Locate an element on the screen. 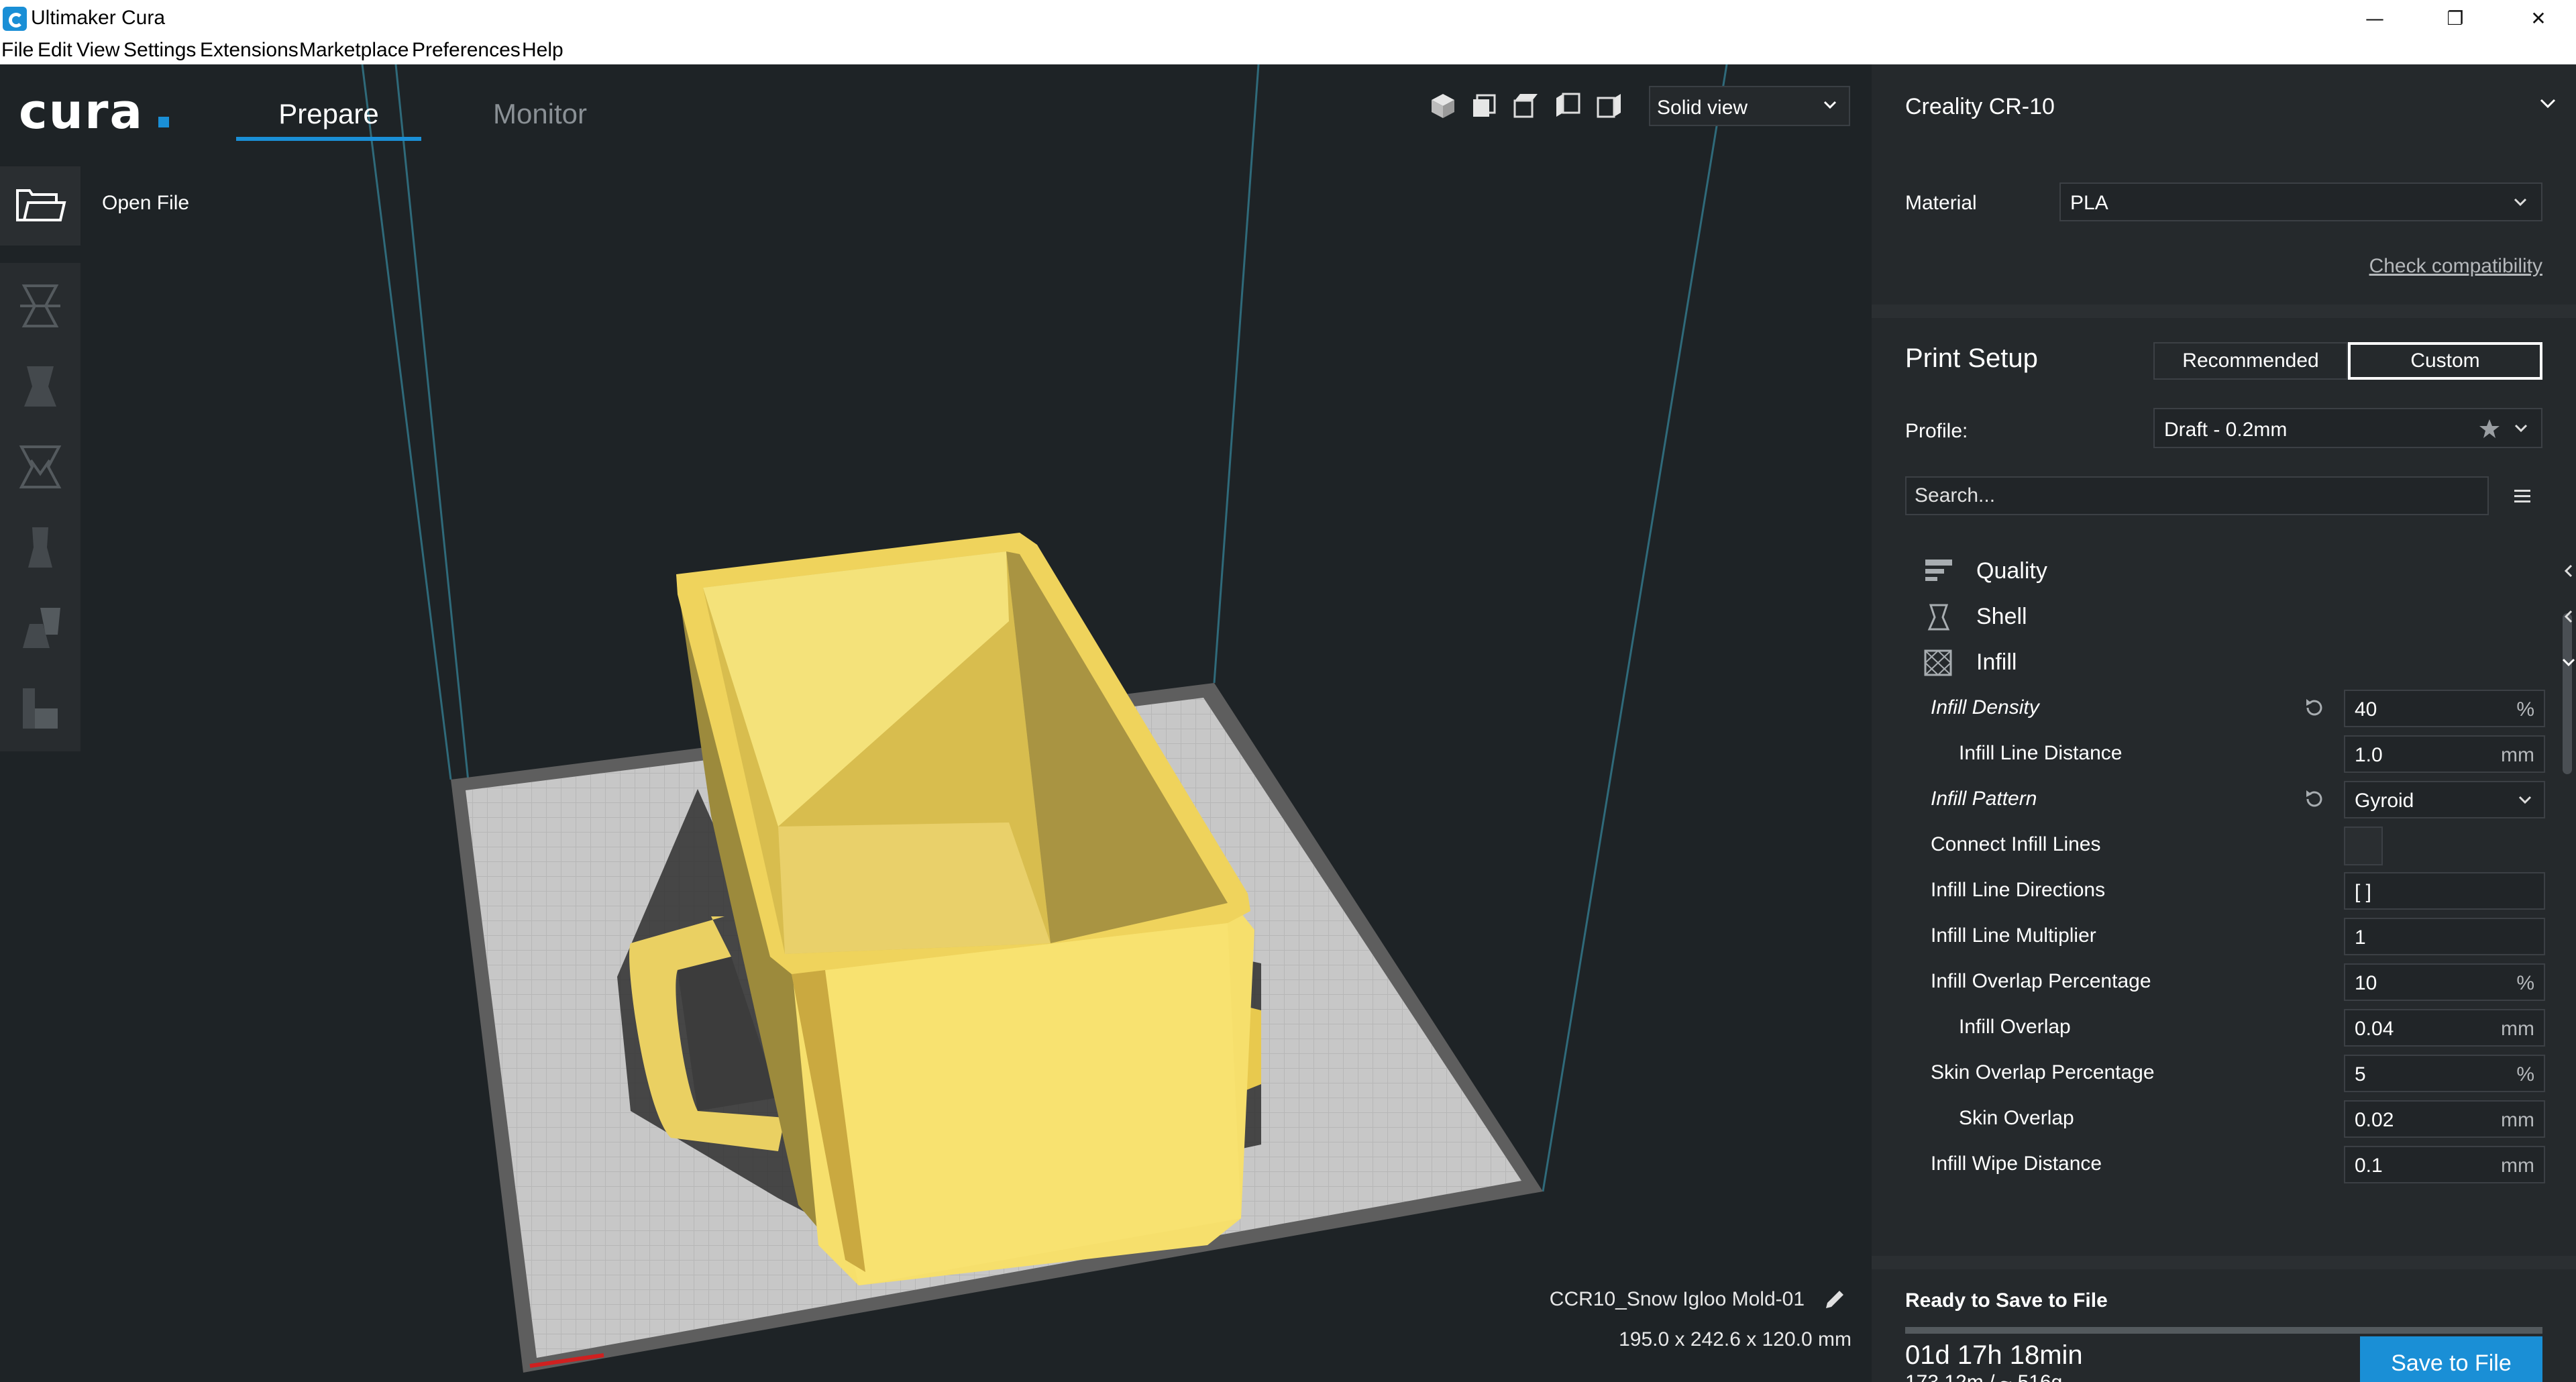 This screenshot has width=2576, height=1382. category-shell: Shell is located at coordinates (2248, 616).